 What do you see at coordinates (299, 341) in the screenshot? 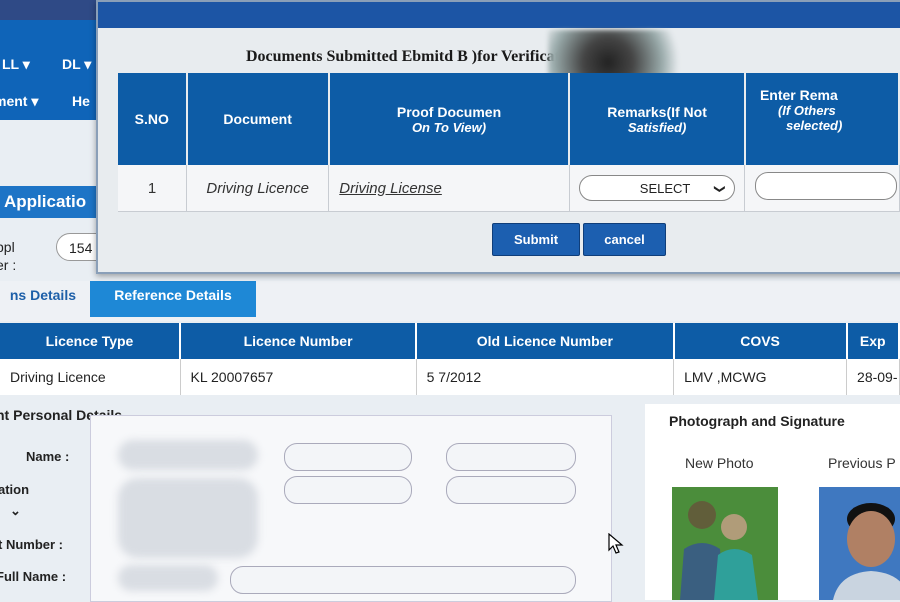
I see `col-licence-number: Licence Number` at bounding box center [299, 341].